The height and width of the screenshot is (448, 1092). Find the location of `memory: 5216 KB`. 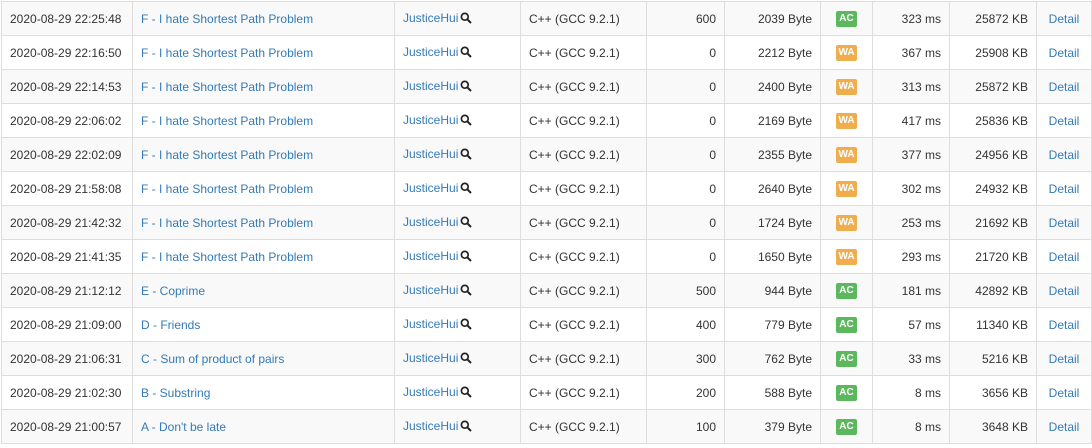

memory: 5216 KB is located at coordinates (993, 358).